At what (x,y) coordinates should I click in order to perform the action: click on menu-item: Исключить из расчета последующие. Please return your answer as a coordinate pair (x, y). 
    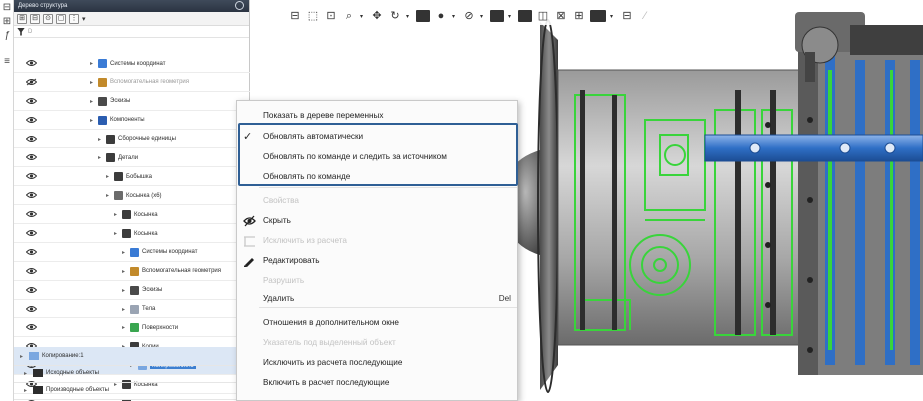
    Looking at the image, I should click on (377, 363).